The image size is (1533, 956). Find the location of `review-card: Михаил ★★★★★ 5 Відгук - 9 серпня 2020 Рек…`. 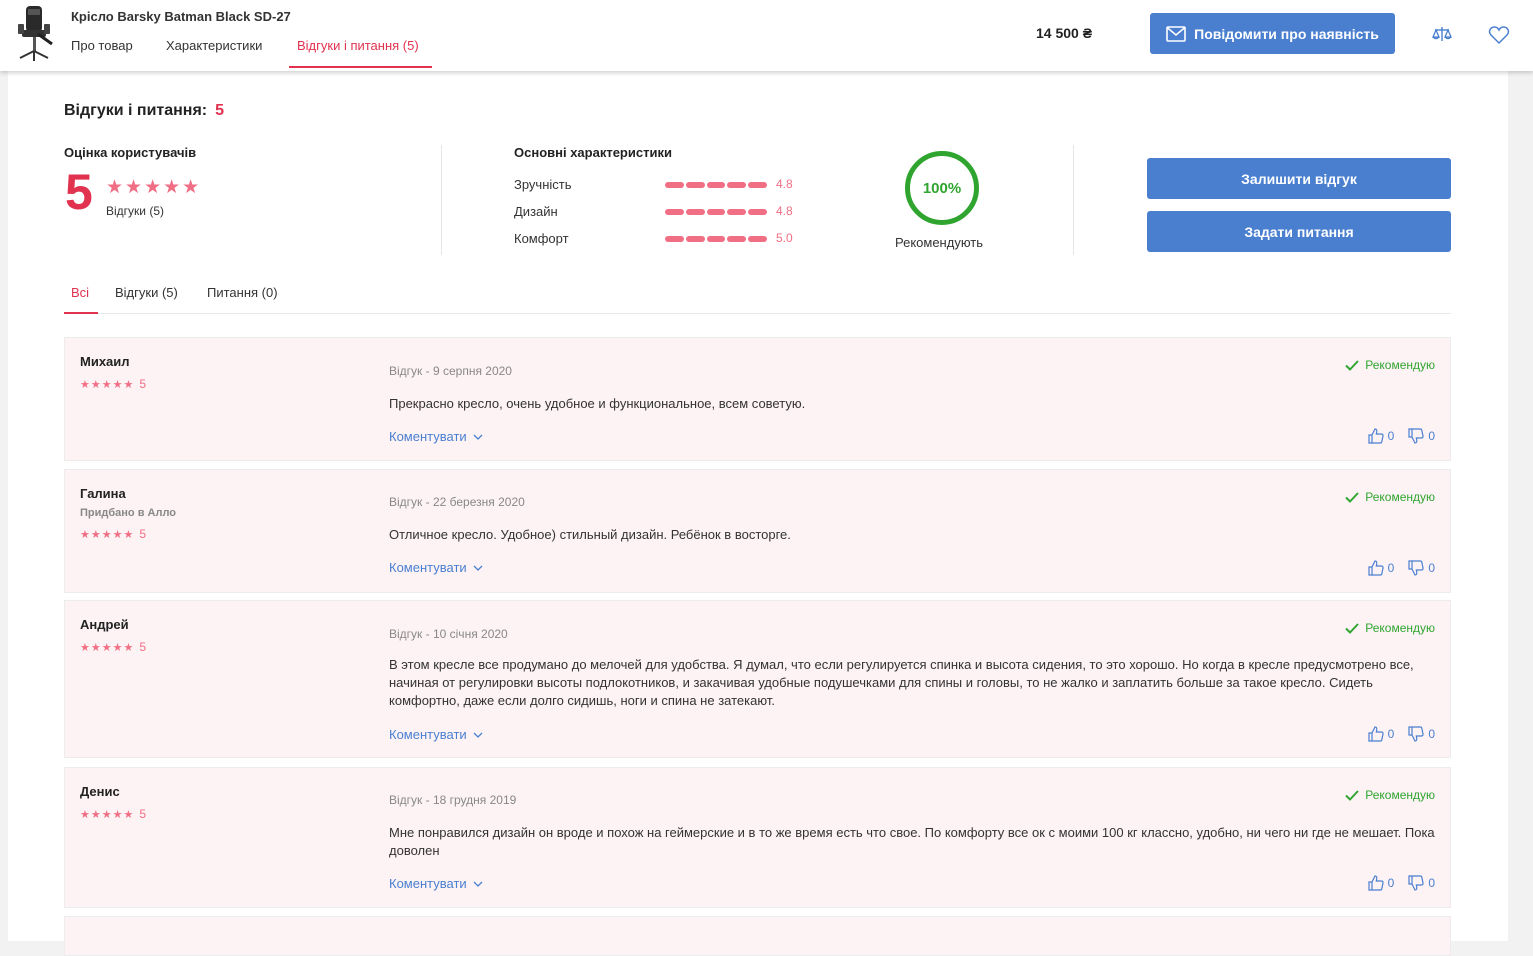

review-card: Михаил ★★★★★ 5 Відгук - 9 серпня 2020 Рек… is located at coordinates (757, 399).